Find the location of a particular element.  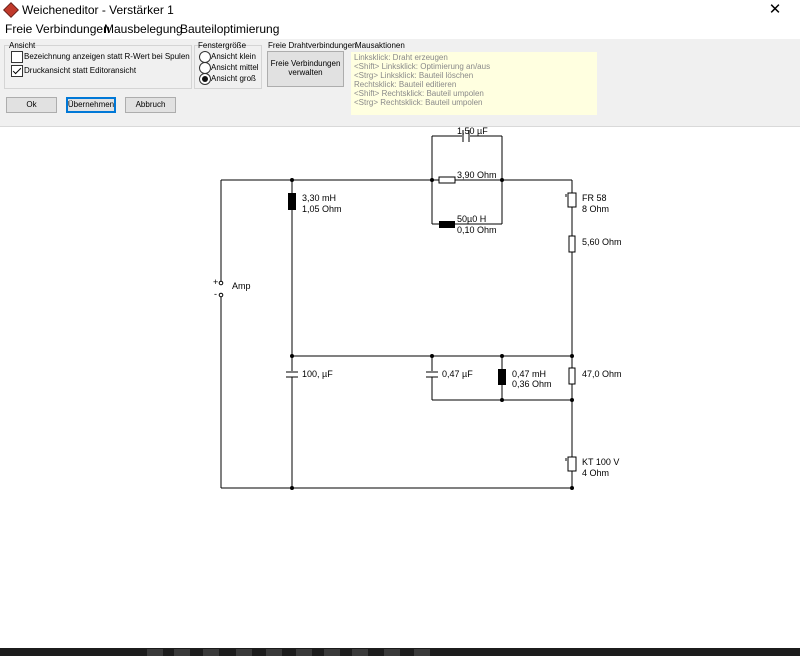

checkbox-bezeichnung is located at coordinates (17, 57).